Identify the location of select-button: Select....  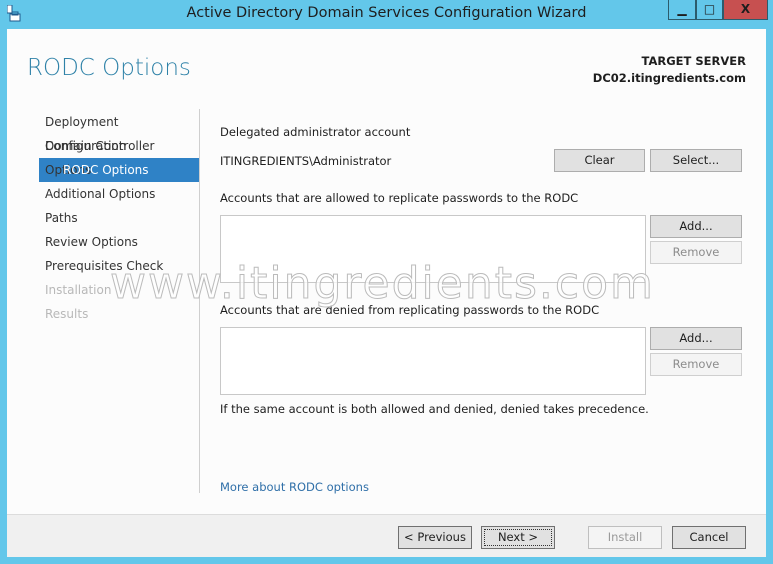
(696, 160).